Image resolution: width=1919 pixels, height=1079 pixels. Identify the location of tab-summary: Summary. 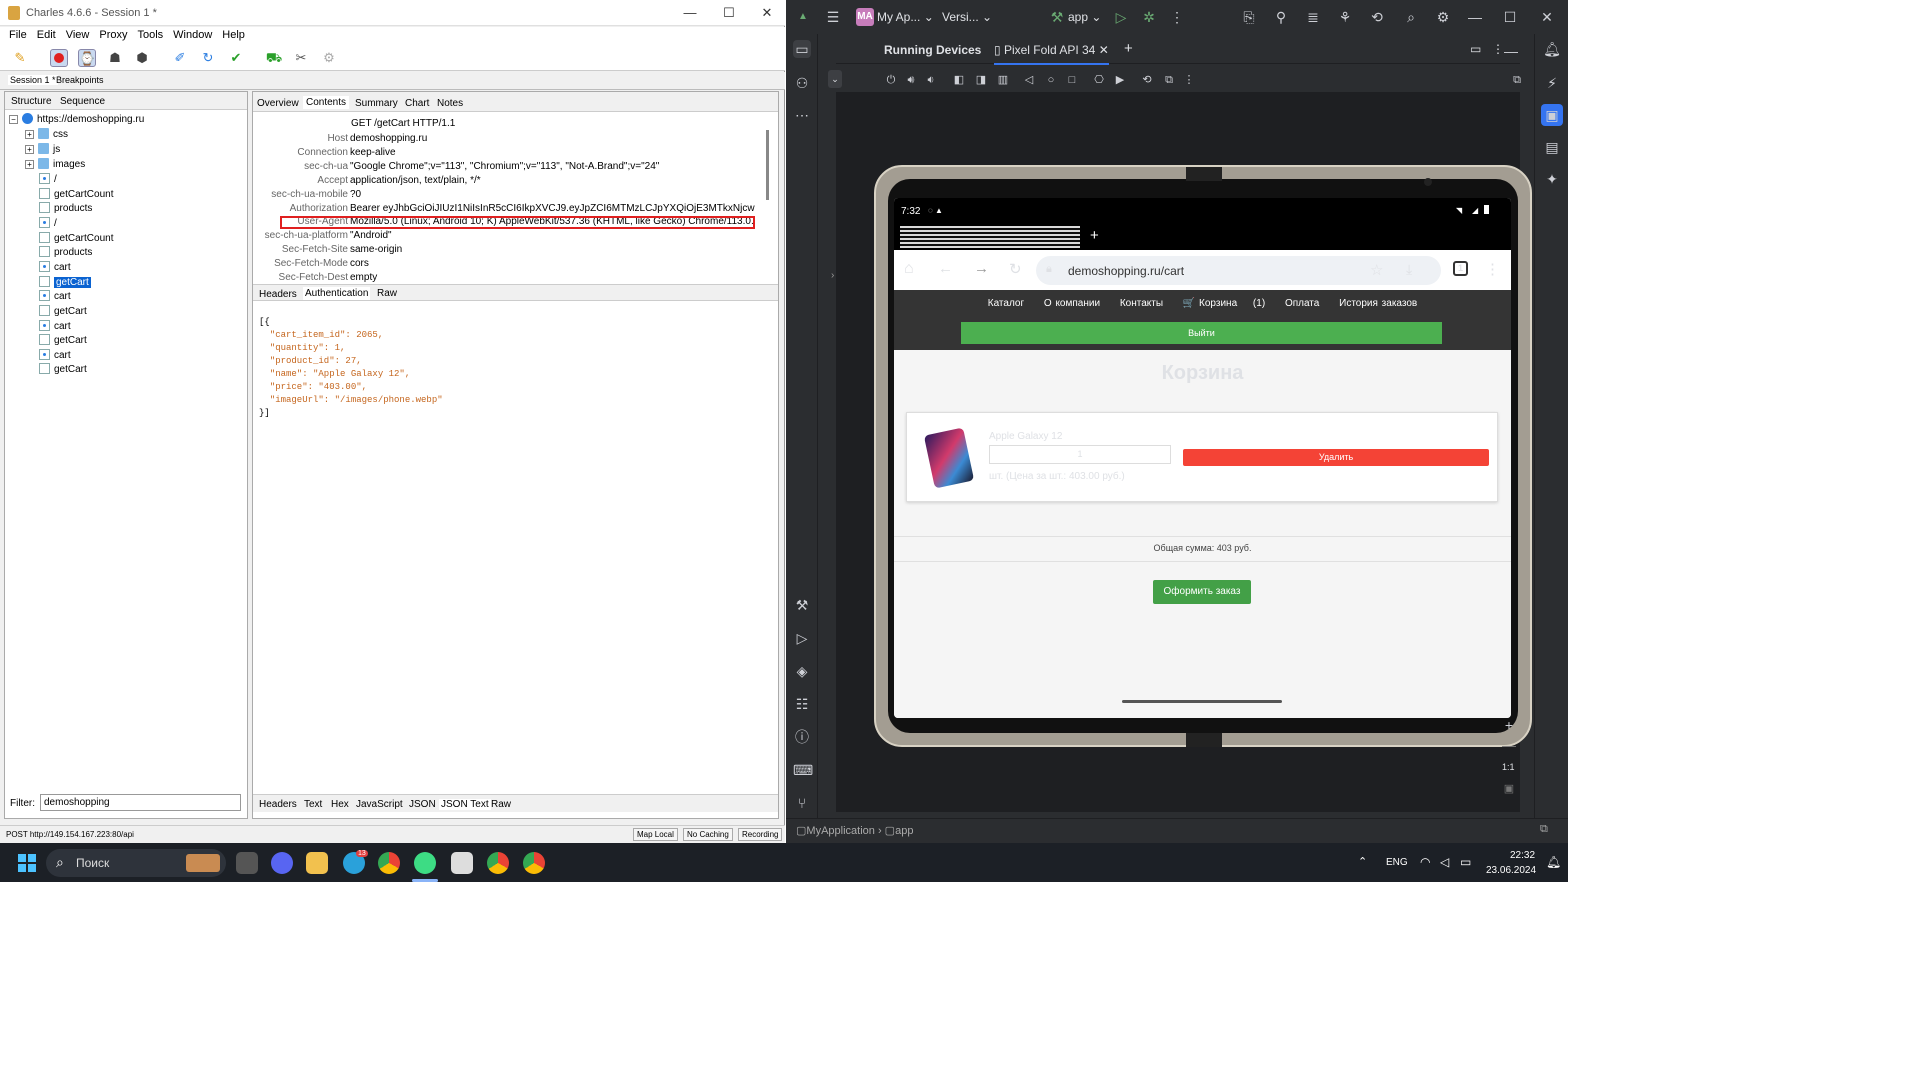
(376, 103).